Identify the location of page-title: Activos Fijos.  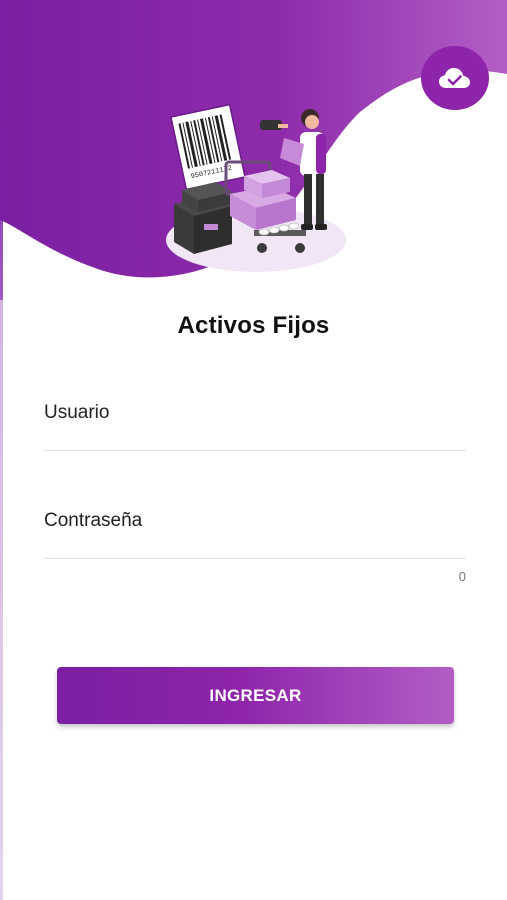
(253, 325).